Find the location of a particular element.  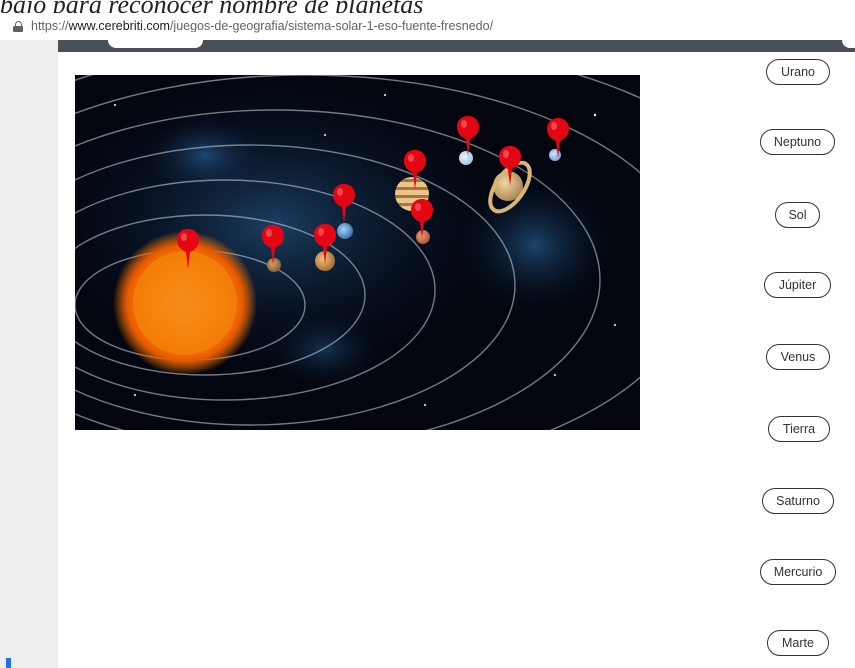

lock-icon is located at coordinates (18, 26).